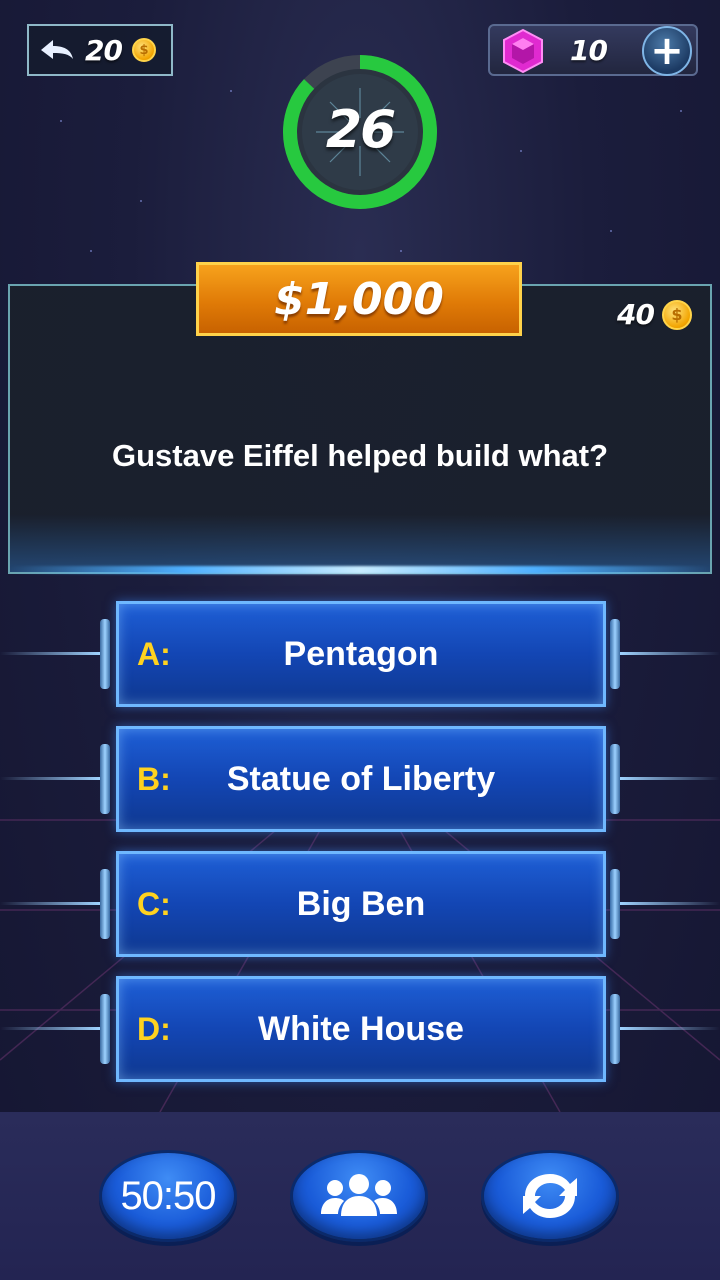 This screenshot has height=1280, width=720. What do you see at coordinates (57, 49) in the screenshot?
I see `back-arrow-icon` at bounding box center [57, 49].